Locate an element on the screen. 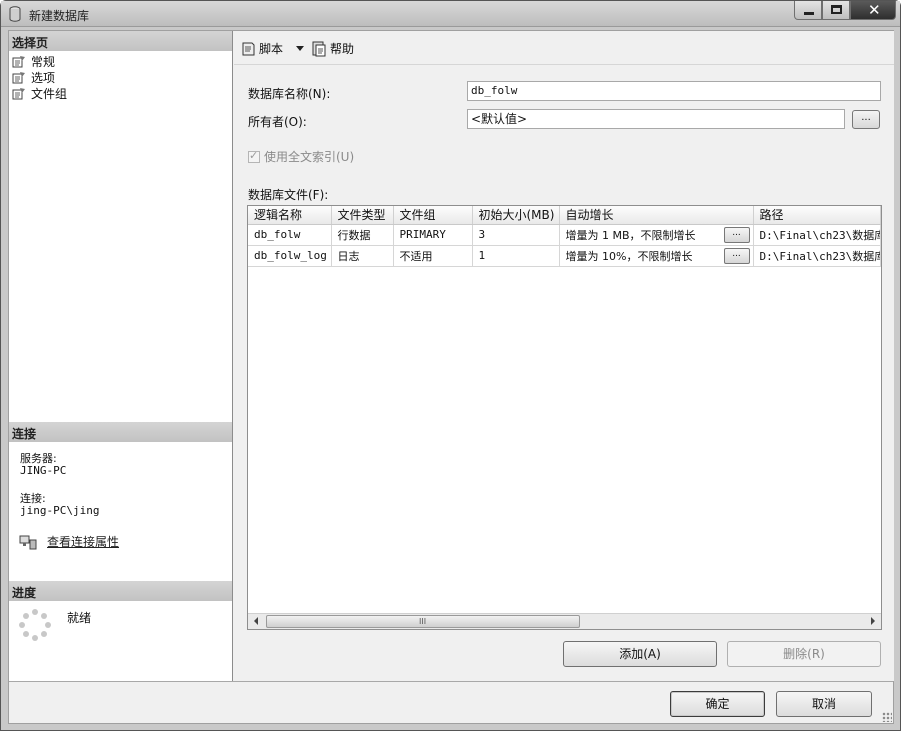 The width and height of the screenshot is (901, 731). connection-info: 连接: jing-PC\jing is located at coordinates (59, 505).